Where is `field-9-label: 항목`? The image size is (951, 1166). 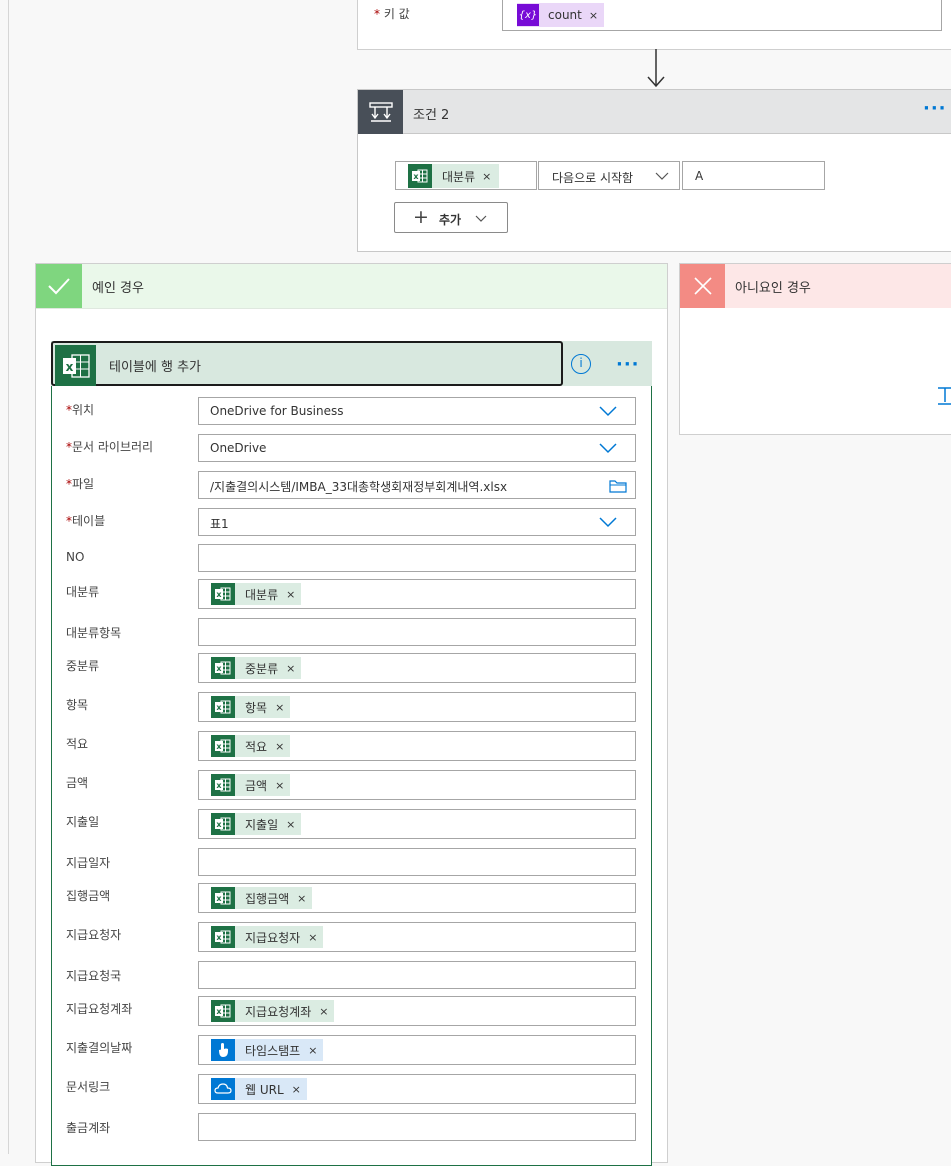 field-9-label: 항목 is located at coordinates (77, 705).